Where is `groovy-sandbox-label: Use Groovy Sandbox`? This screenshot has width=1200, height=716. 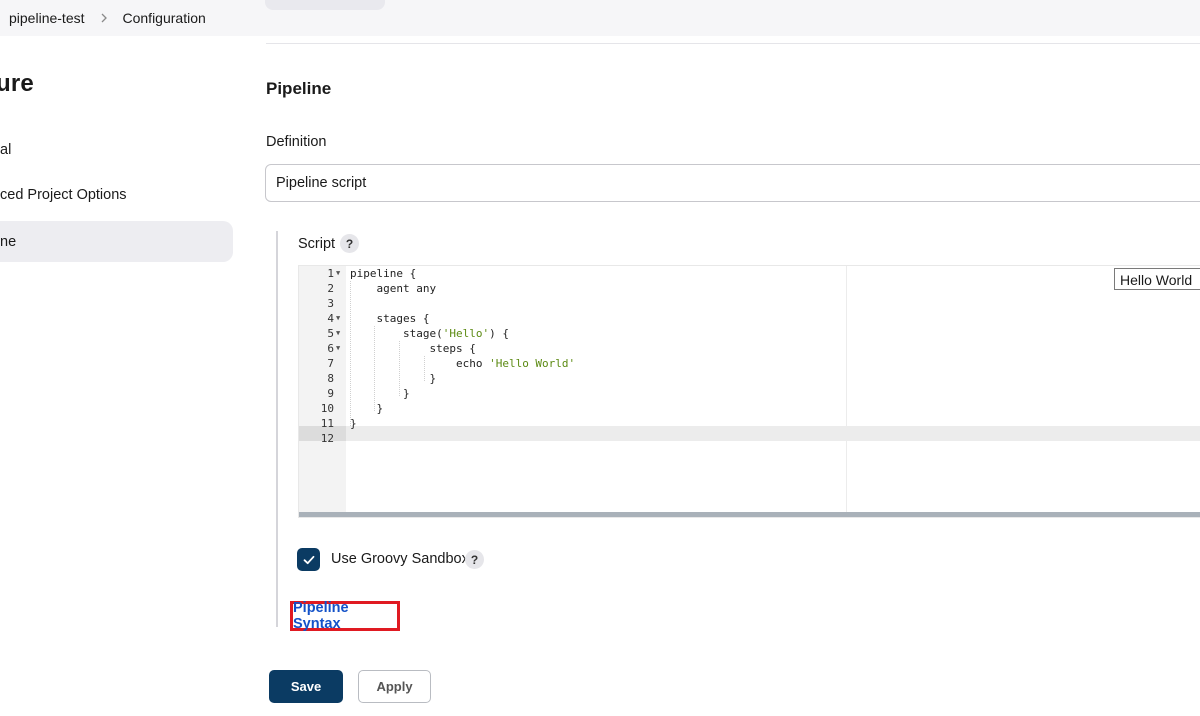
groovy-sandbox-label: Use Groovy Sandbox is located at coordinates (400, 559).